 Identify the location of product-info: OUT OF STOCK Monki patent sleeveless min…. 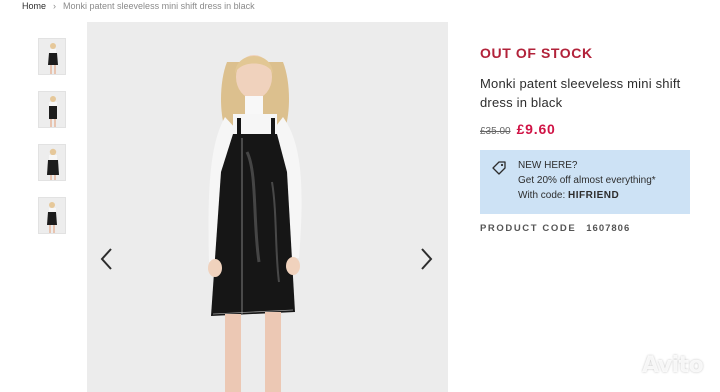
(586, 90).